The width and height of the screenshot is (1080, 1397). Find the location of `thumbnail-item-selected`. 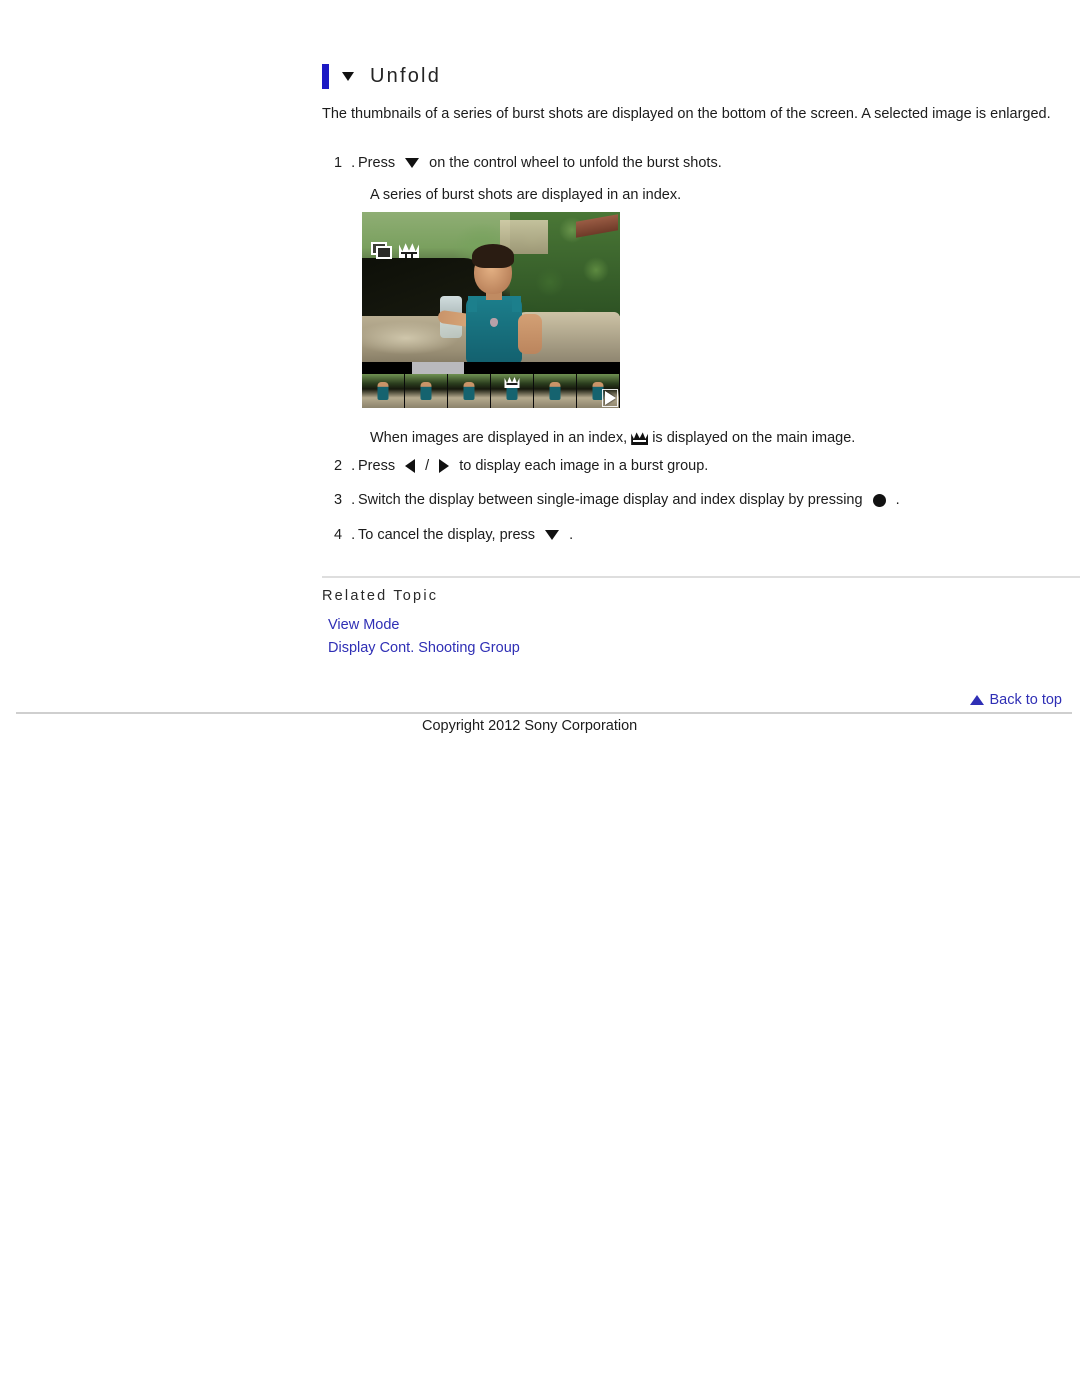

thumbnail-item-selected is located at coordinates (512, 391).